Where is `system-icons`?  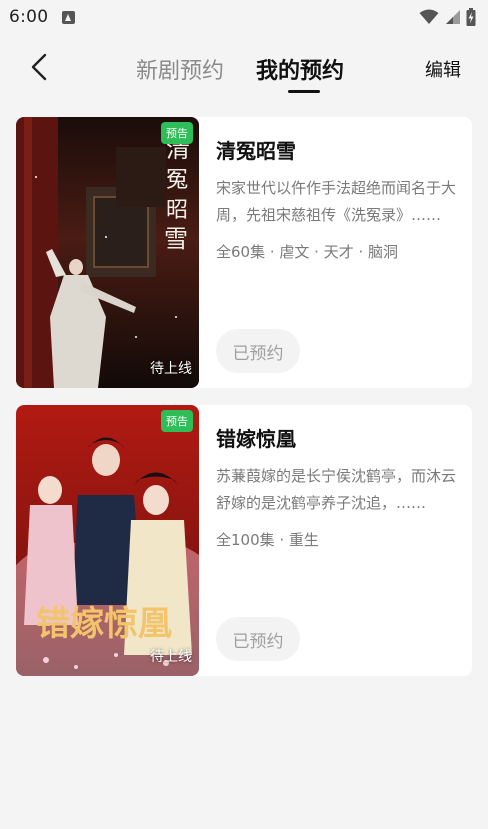
system-icons is located at coordinates (447, 17).